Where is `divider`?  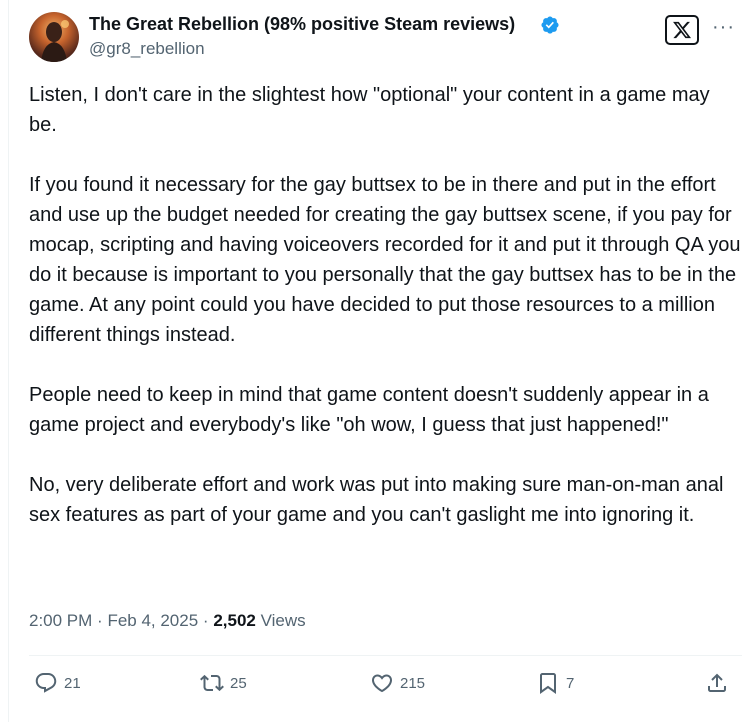
divider is located at coordinates (385, 655).